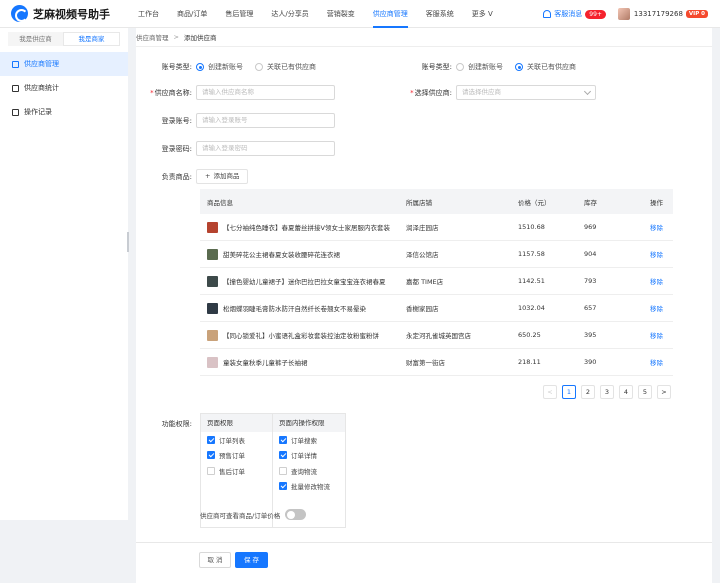 This screenshot has height=583, width=720. I want to click on supplier-name-row: *供应商名称: 请输入供应商名称, so click(235, 92).